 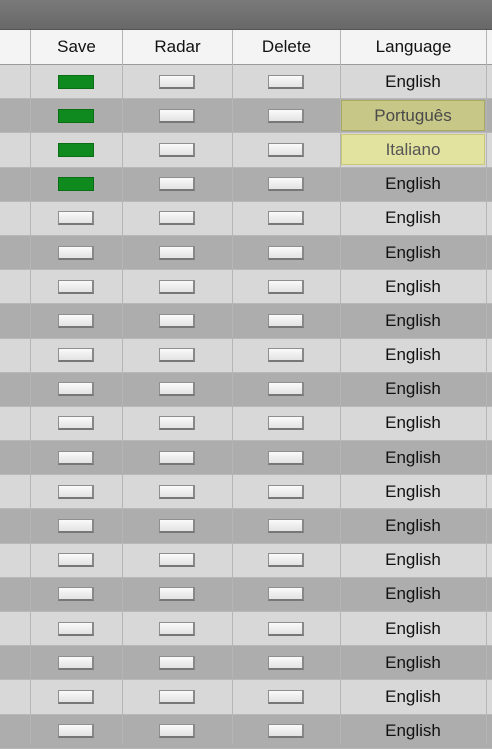 What do you see at coordinates (413, 47) in the screenshot?
I see `header-language: Language` at bounding box center [413, 47].